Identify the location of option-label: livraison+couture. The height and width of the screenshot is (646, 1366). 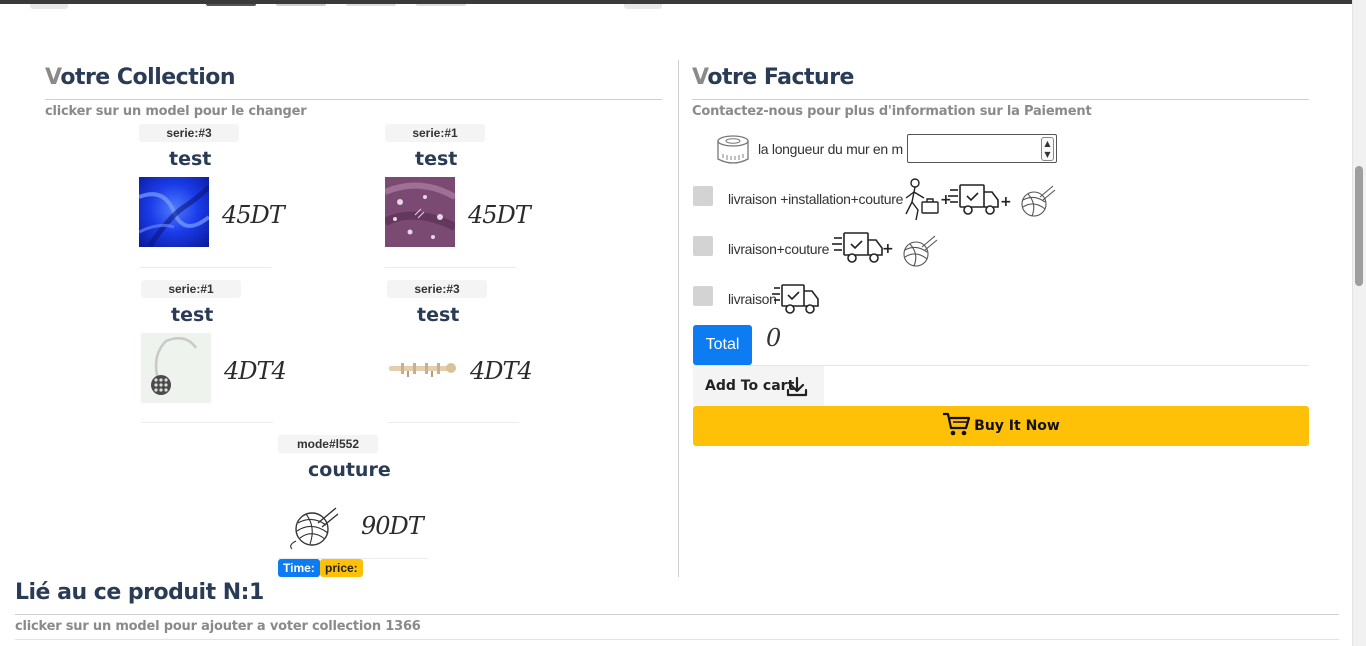
(779, 249).